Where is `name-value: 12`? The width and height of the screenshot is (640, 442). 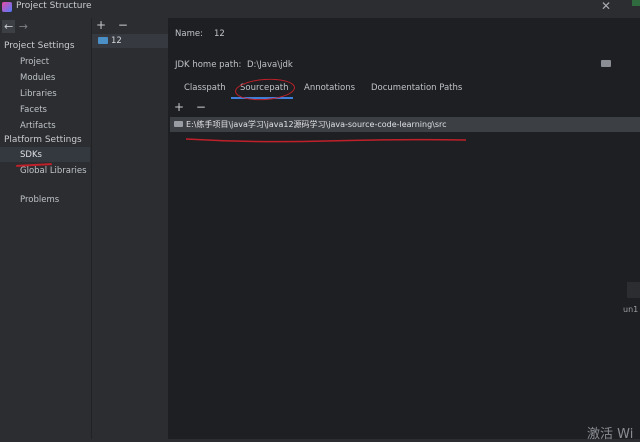
name-value: 12 is located at coordinates (219, 34).